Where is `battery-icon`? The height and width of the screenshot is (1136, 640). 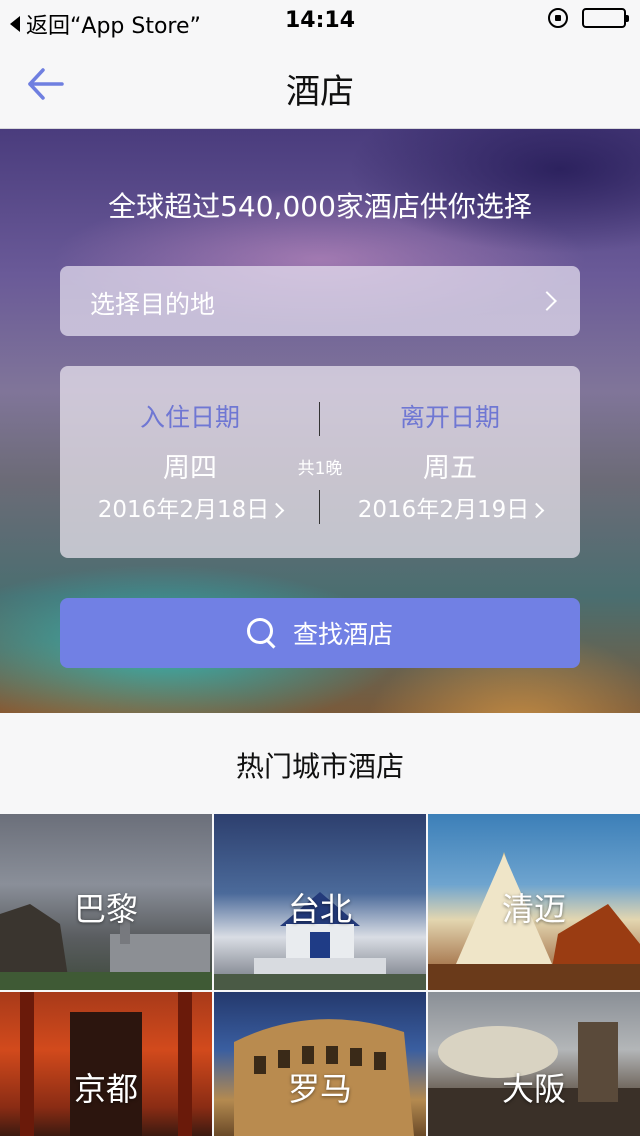 battery-icon is located at coordinates (605, 18).